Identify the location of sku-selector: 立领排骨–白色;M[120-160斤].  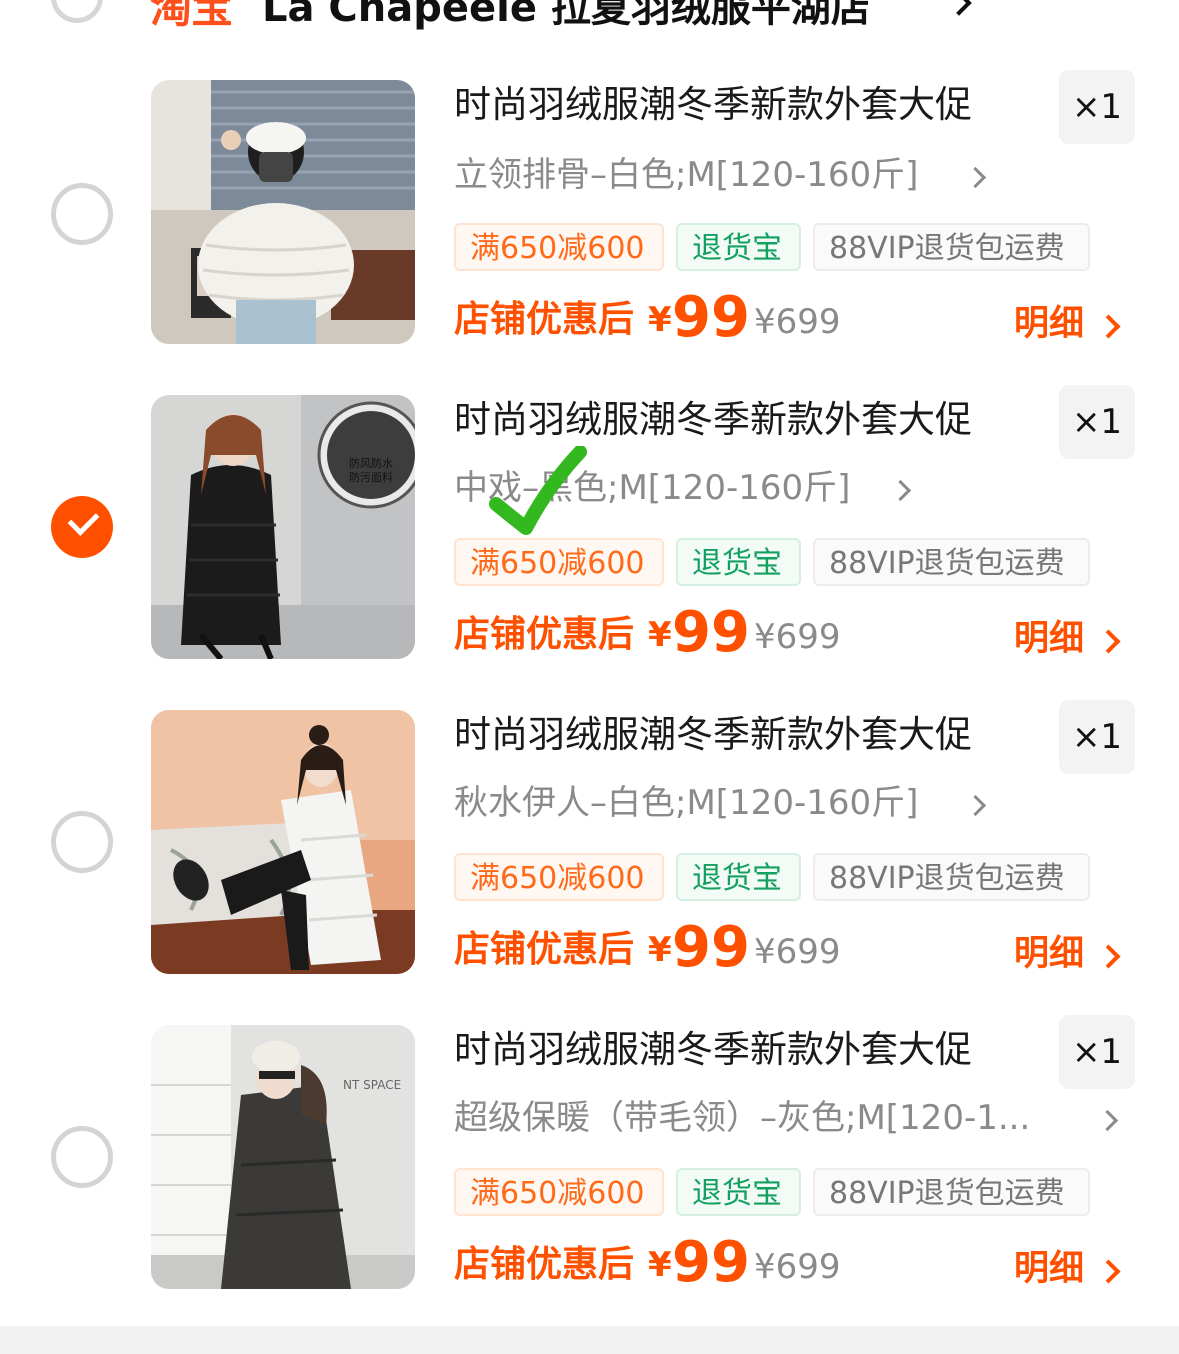
(686, 175).